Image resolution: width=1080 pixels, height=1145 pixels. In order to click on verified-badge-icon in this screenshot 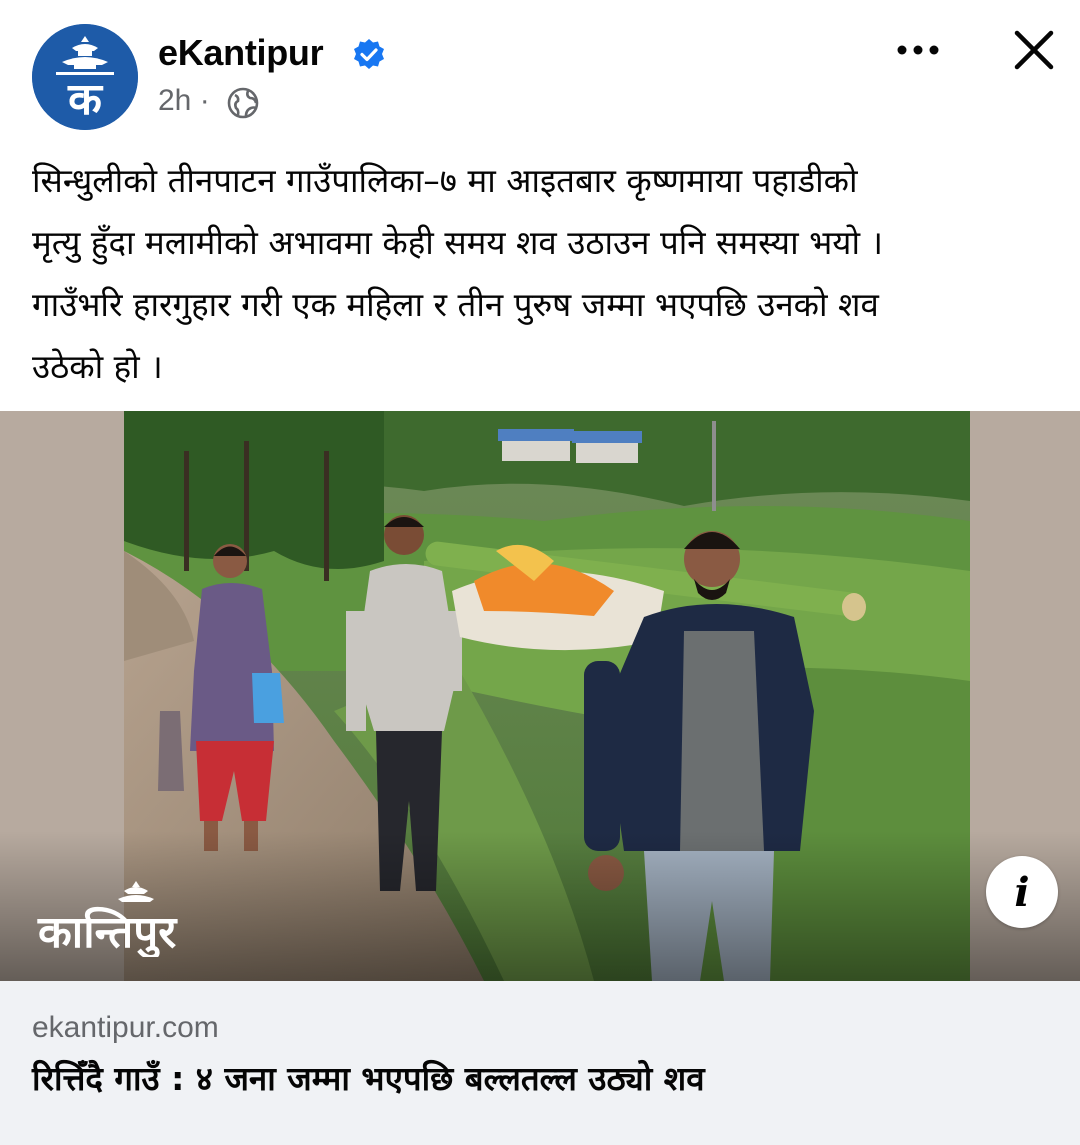, I will do `click(369, 54)`.